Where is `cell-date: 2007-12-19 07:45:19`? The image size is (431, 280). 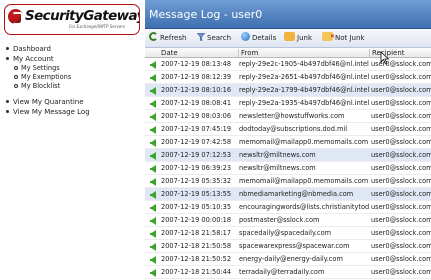
cell-date: 2007-12-19 07:45:19 is located at coordinates (196, 129).